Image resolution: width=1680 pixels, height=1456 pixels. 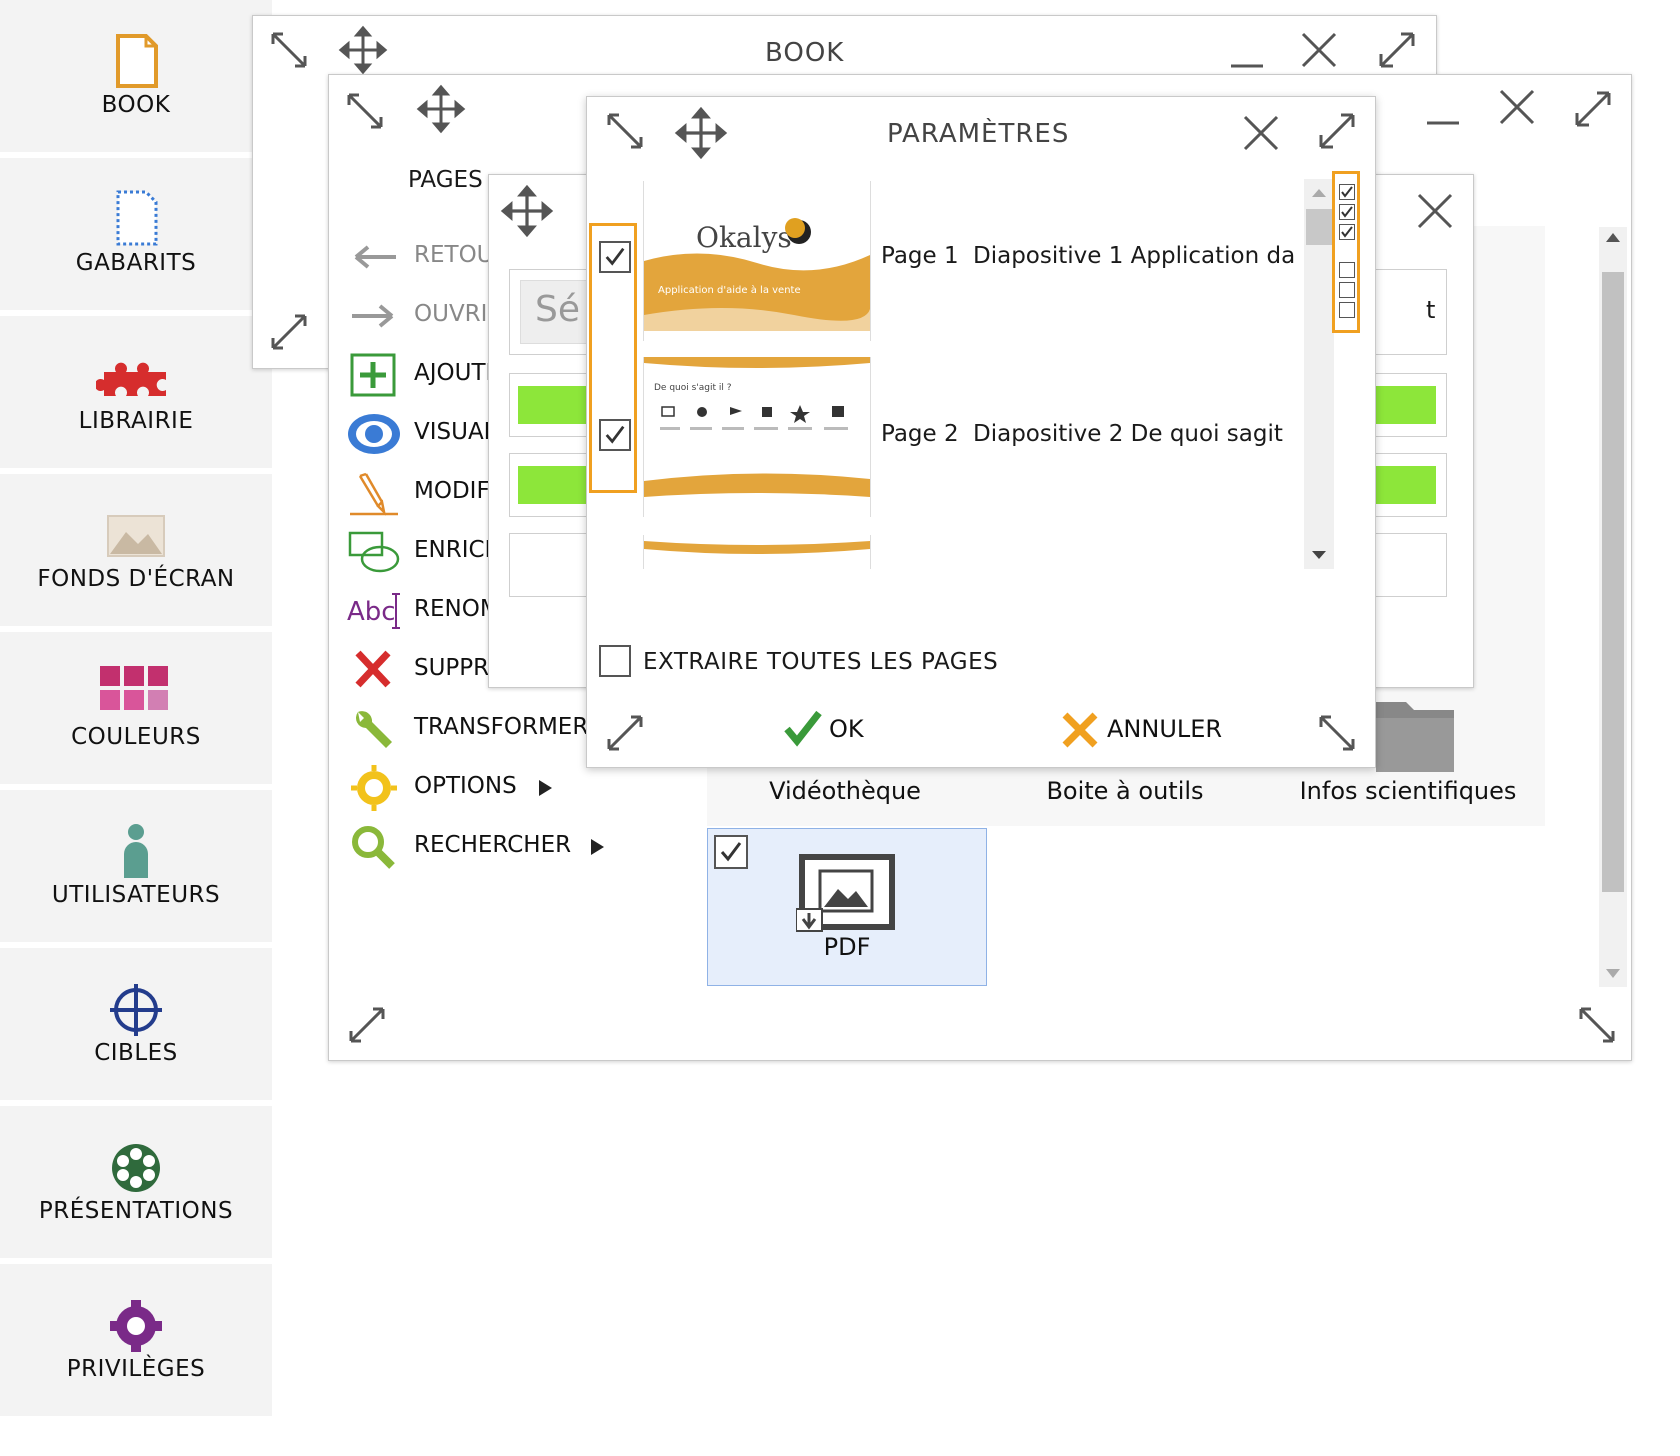 What do you see at coordinates (1156, 731) in the screenshot?
I see `cancel-button: ANNULER` at bounding box center [1156, 731].